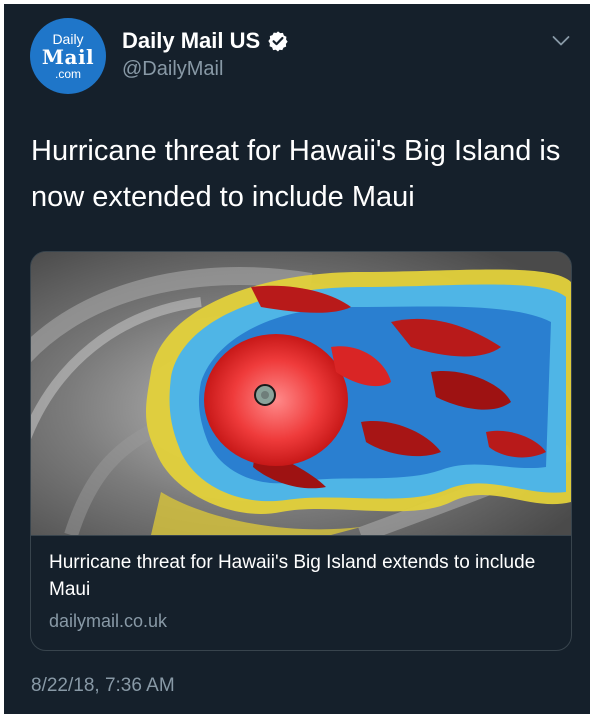  Describe the element at coordinates (278, 41) in the screenshot. I see `verified-badge-icon` at that location.